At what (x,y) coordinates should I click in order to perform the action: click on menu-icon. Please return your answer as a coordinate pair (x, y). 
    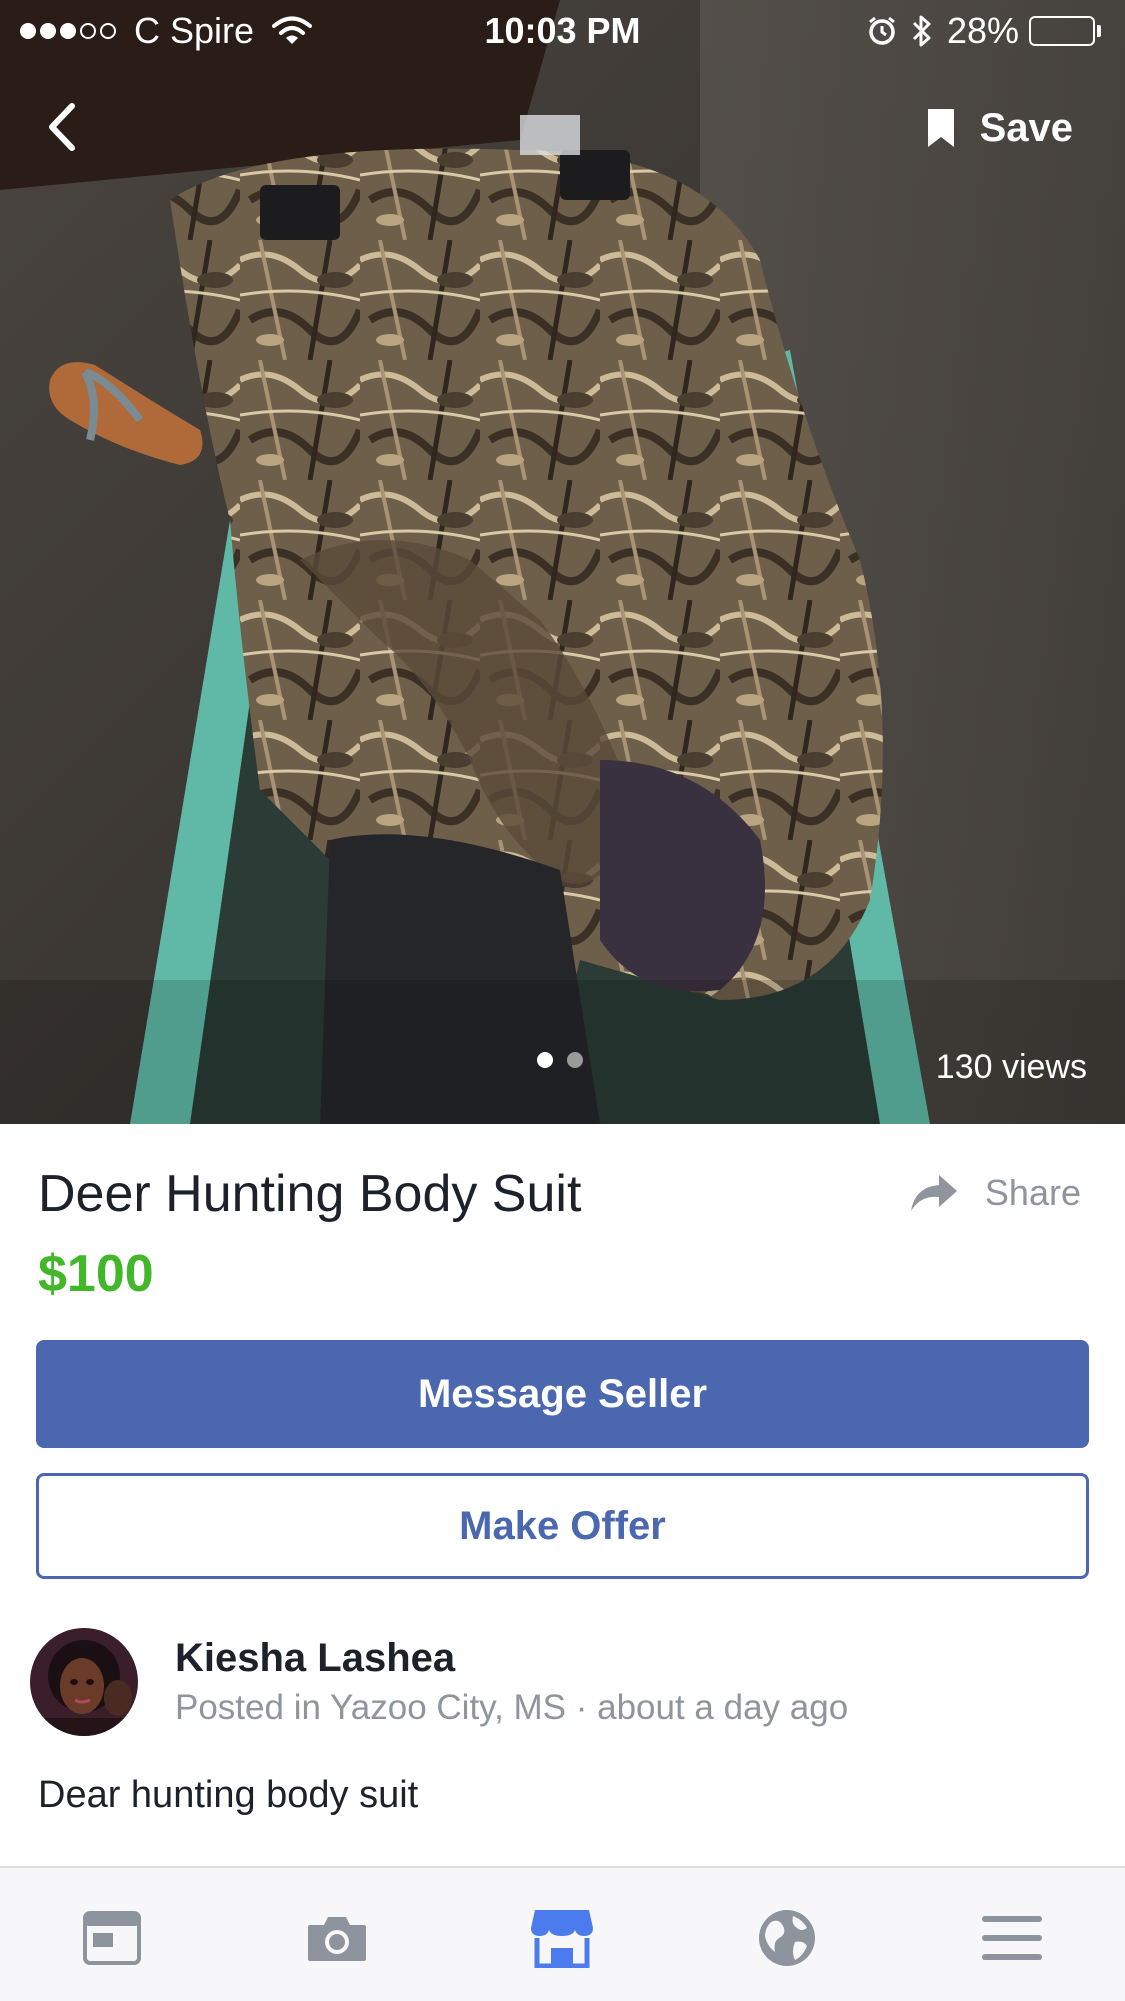
    Looking at the image, I should click on (1012, 1938).